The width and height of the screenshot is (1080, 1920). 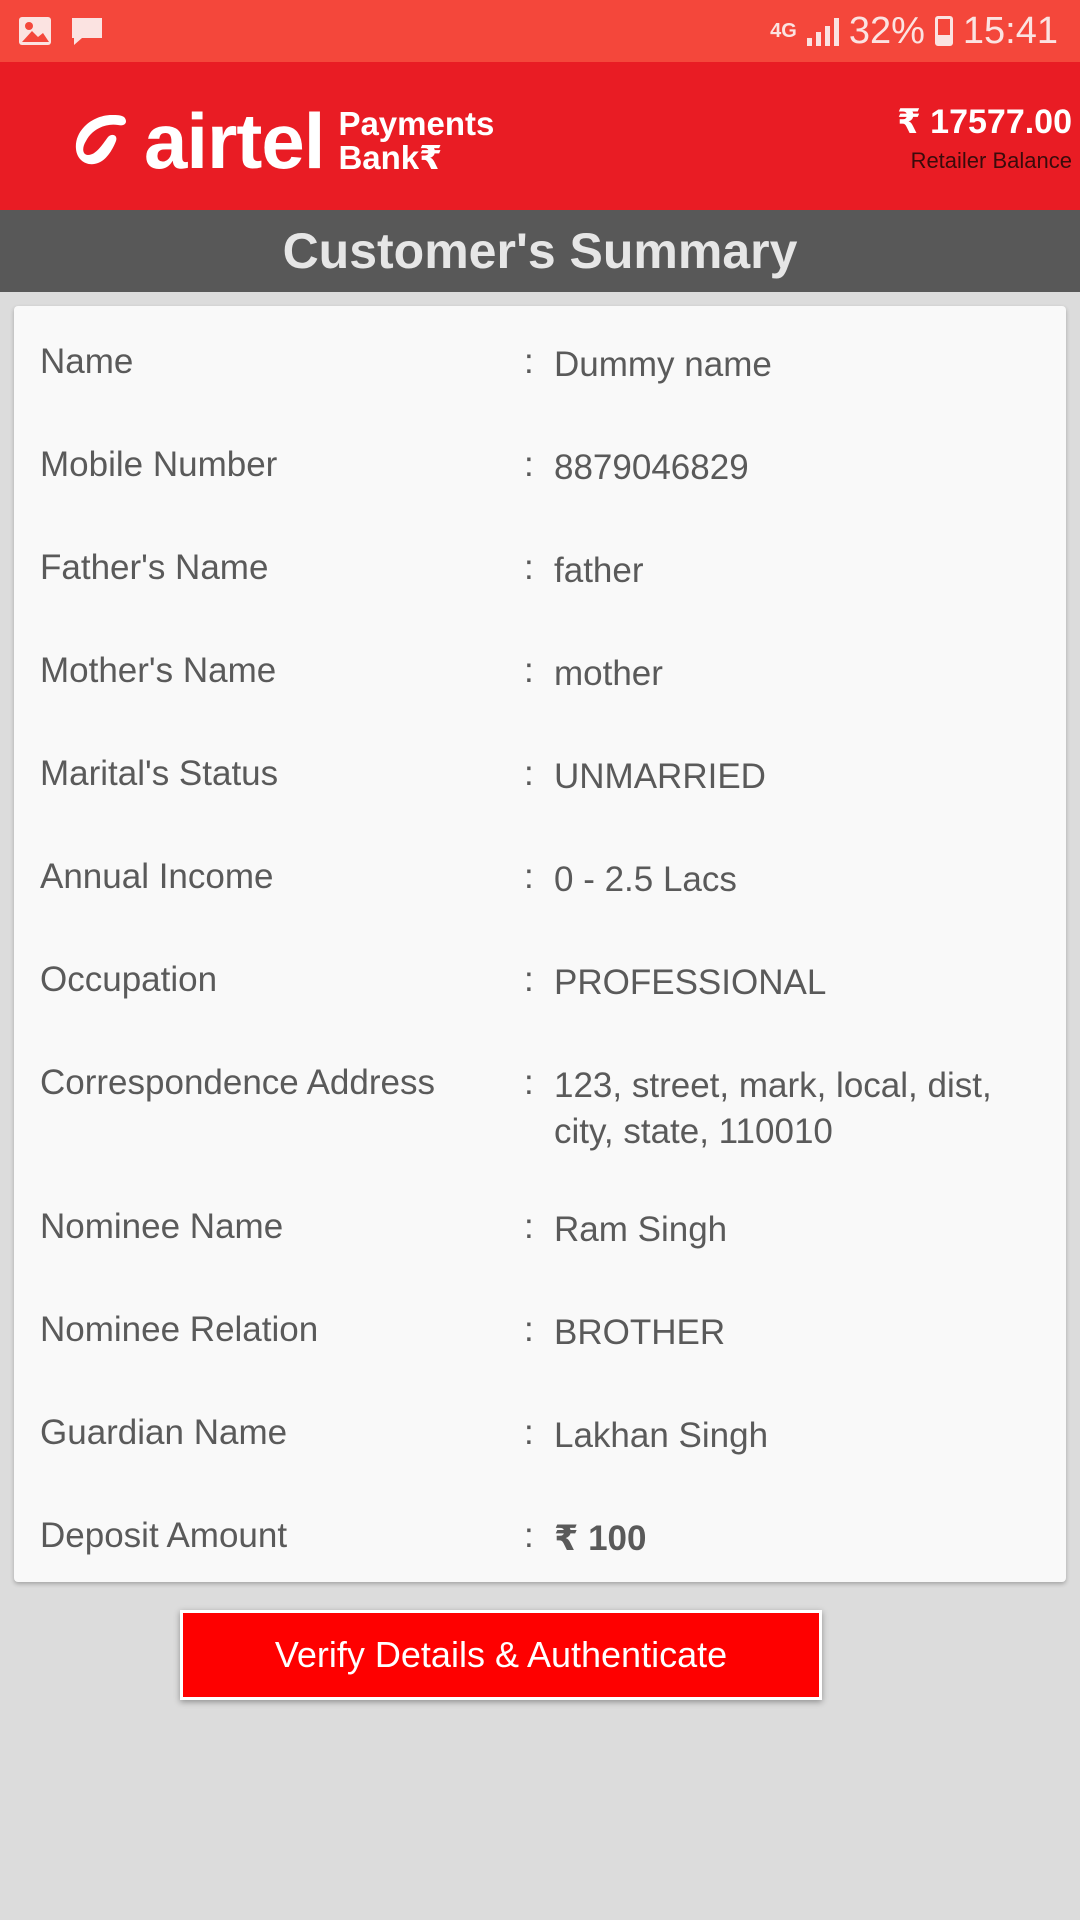 What do you see at coordinates (159, 773) in the screenshot?
I see `row-label: Marital's Status` at bounding box center [159, 773].